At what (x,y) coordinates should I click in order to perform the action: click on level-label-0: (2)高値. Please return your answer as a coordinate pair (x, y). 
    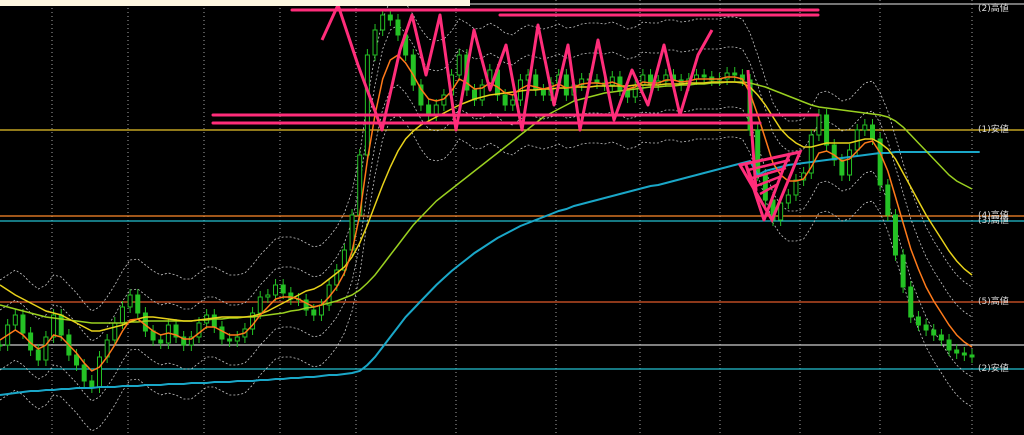
    Looking at the image, I should click on (993, 9).